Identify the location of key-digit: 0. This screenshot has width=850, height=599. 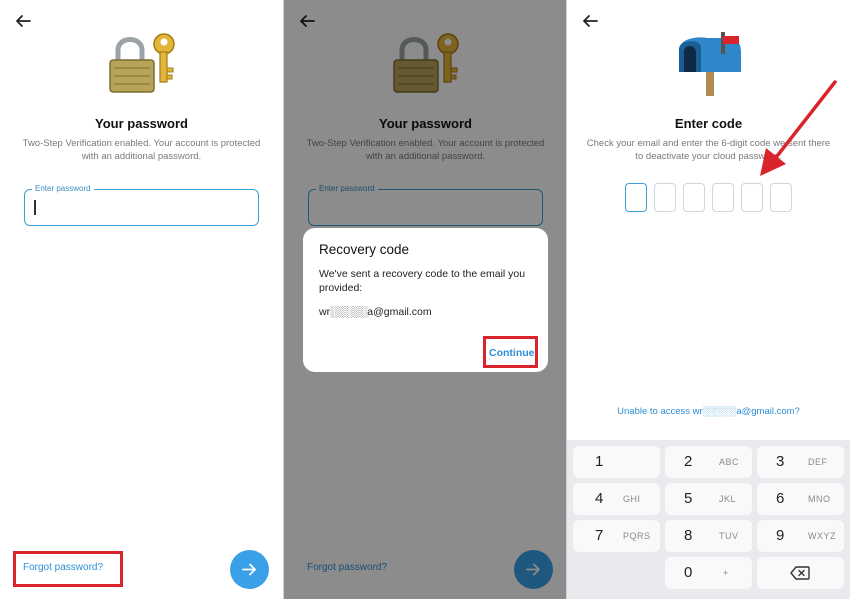
(688, 572).